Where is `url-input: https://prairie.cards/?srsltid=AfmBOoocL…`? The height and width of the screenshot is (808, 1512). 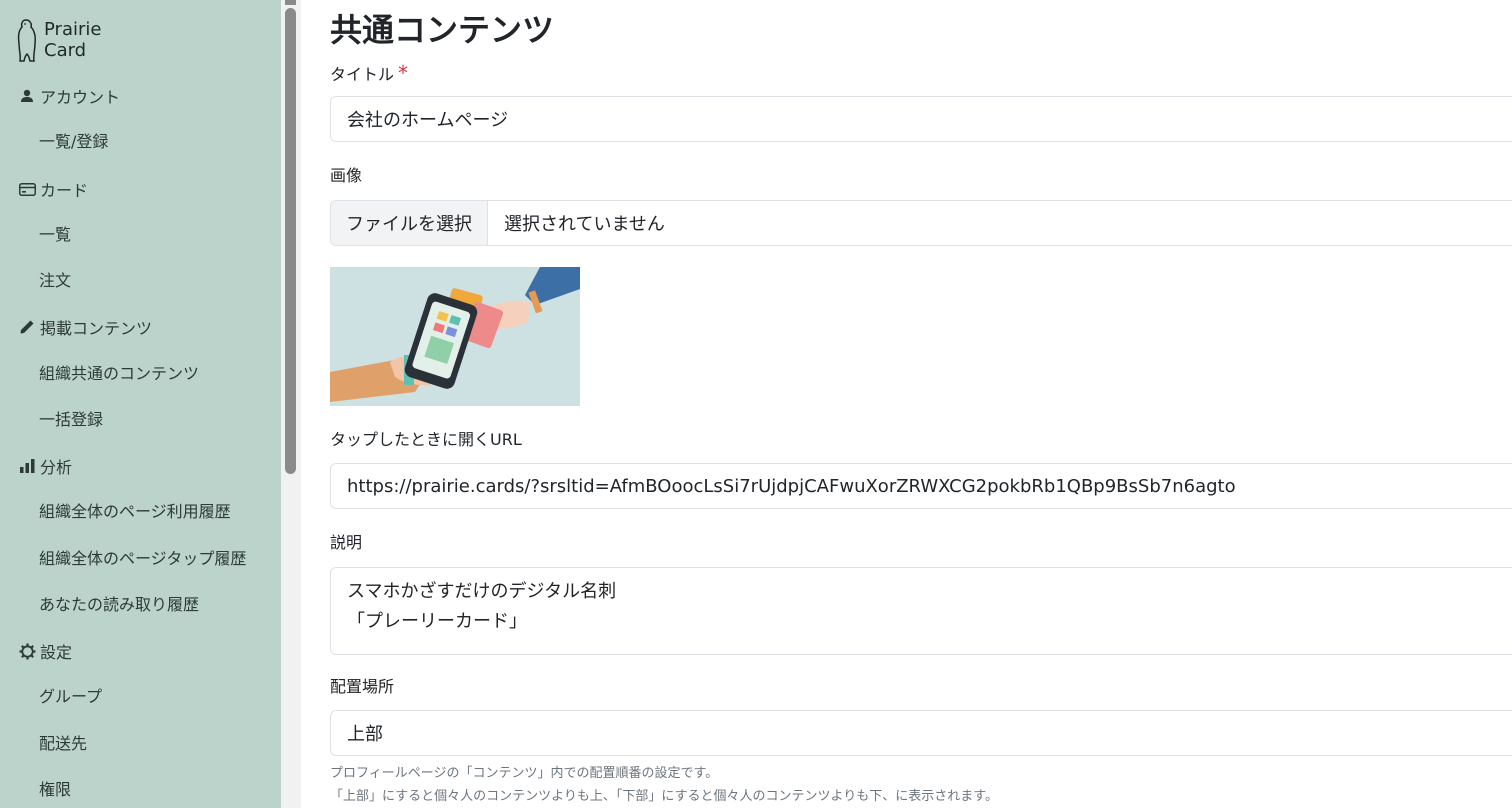 url-input: https://prairie.cards/?srsltid=AfmBOoocL… is located at coordinates (921, 486).